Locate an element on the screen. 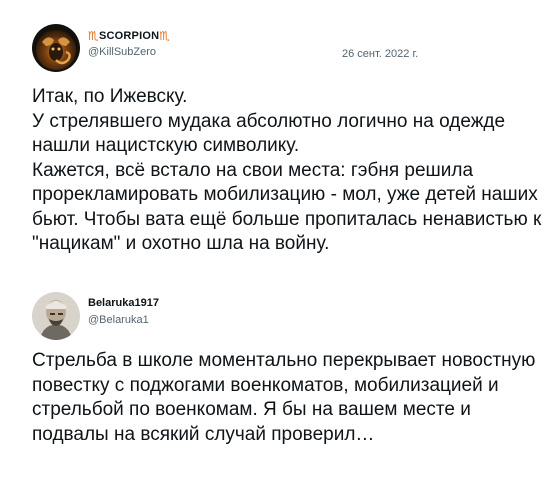 The height and width of the screenshot is (497, 560). avatar-belaruka is located at coordinates (56, 316).